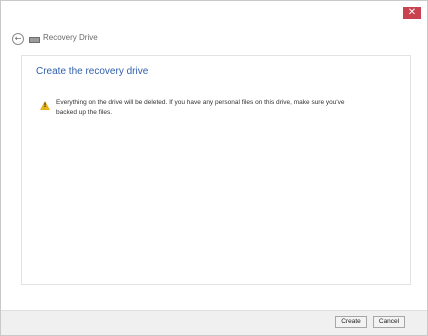  I want to click on back-arrow-icon: ←, so click(18, 38).